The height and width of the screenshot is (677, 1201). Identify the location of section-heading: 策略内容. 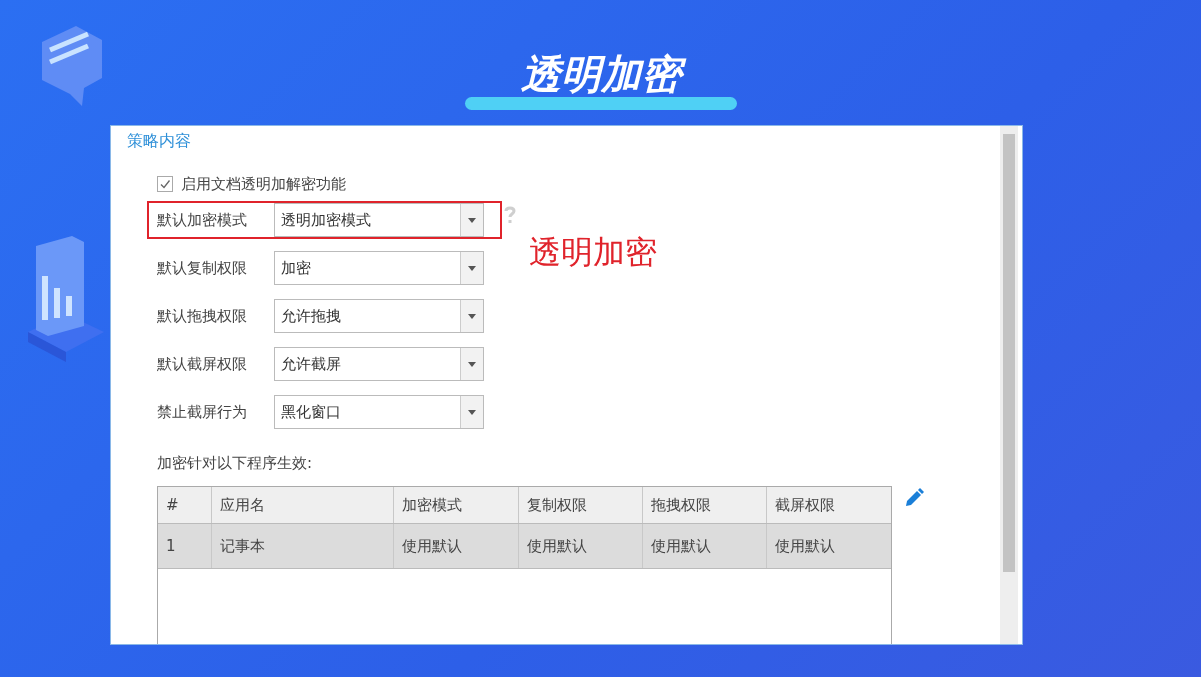
(159, 141).